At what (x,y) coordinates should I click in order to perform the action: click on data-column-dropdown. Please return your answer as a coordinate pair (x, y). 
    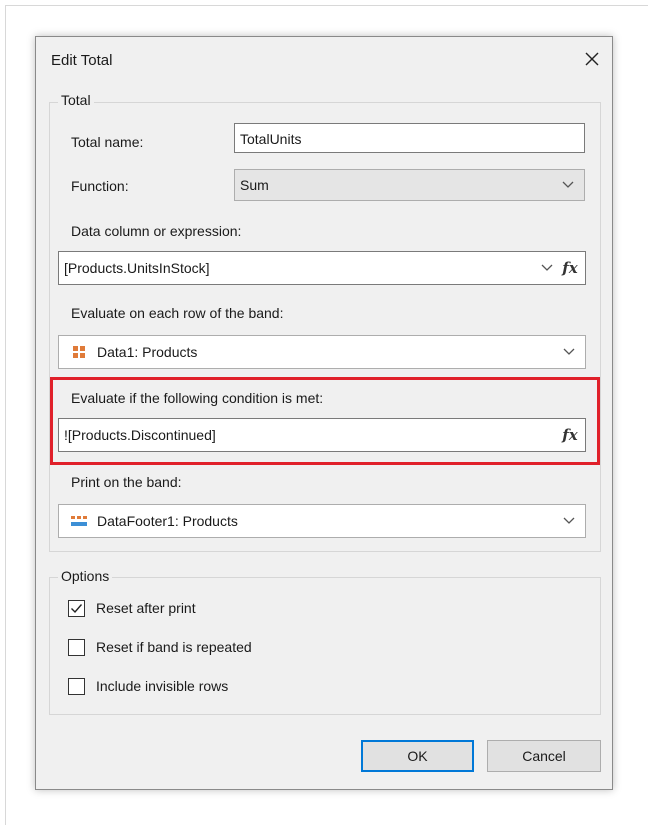
    Looking at the image, I should click on (547, 268).